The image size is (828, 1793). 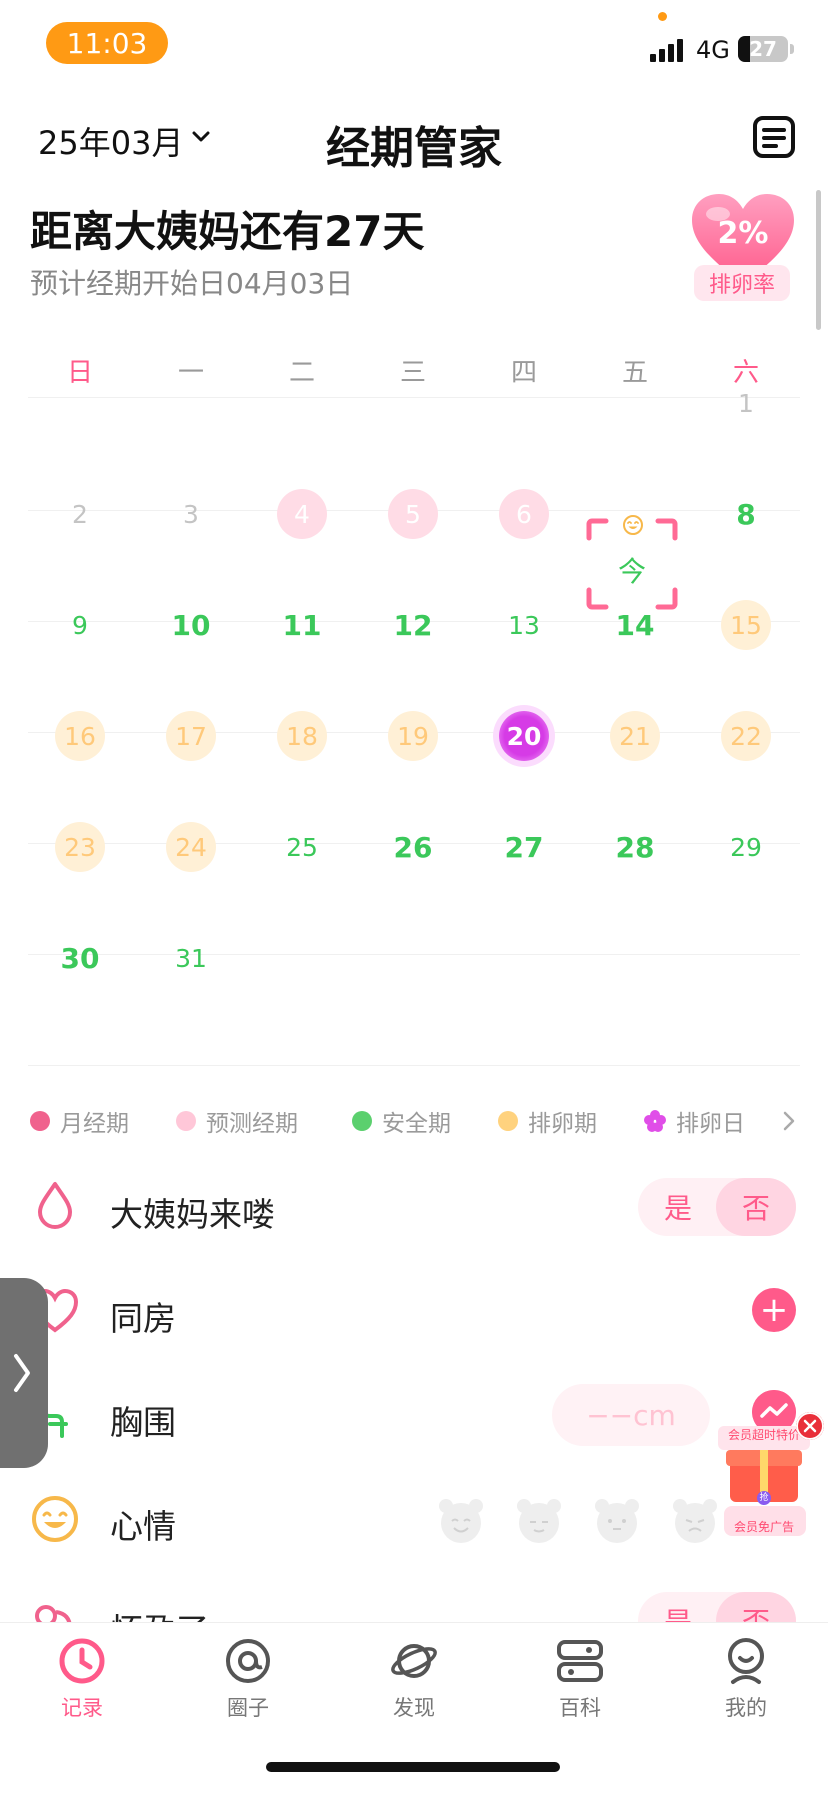 What do you see at coordinates (302, 514) in the screenshot?
I see `calendar-day-4: 4` at bounding box center [302, 514].